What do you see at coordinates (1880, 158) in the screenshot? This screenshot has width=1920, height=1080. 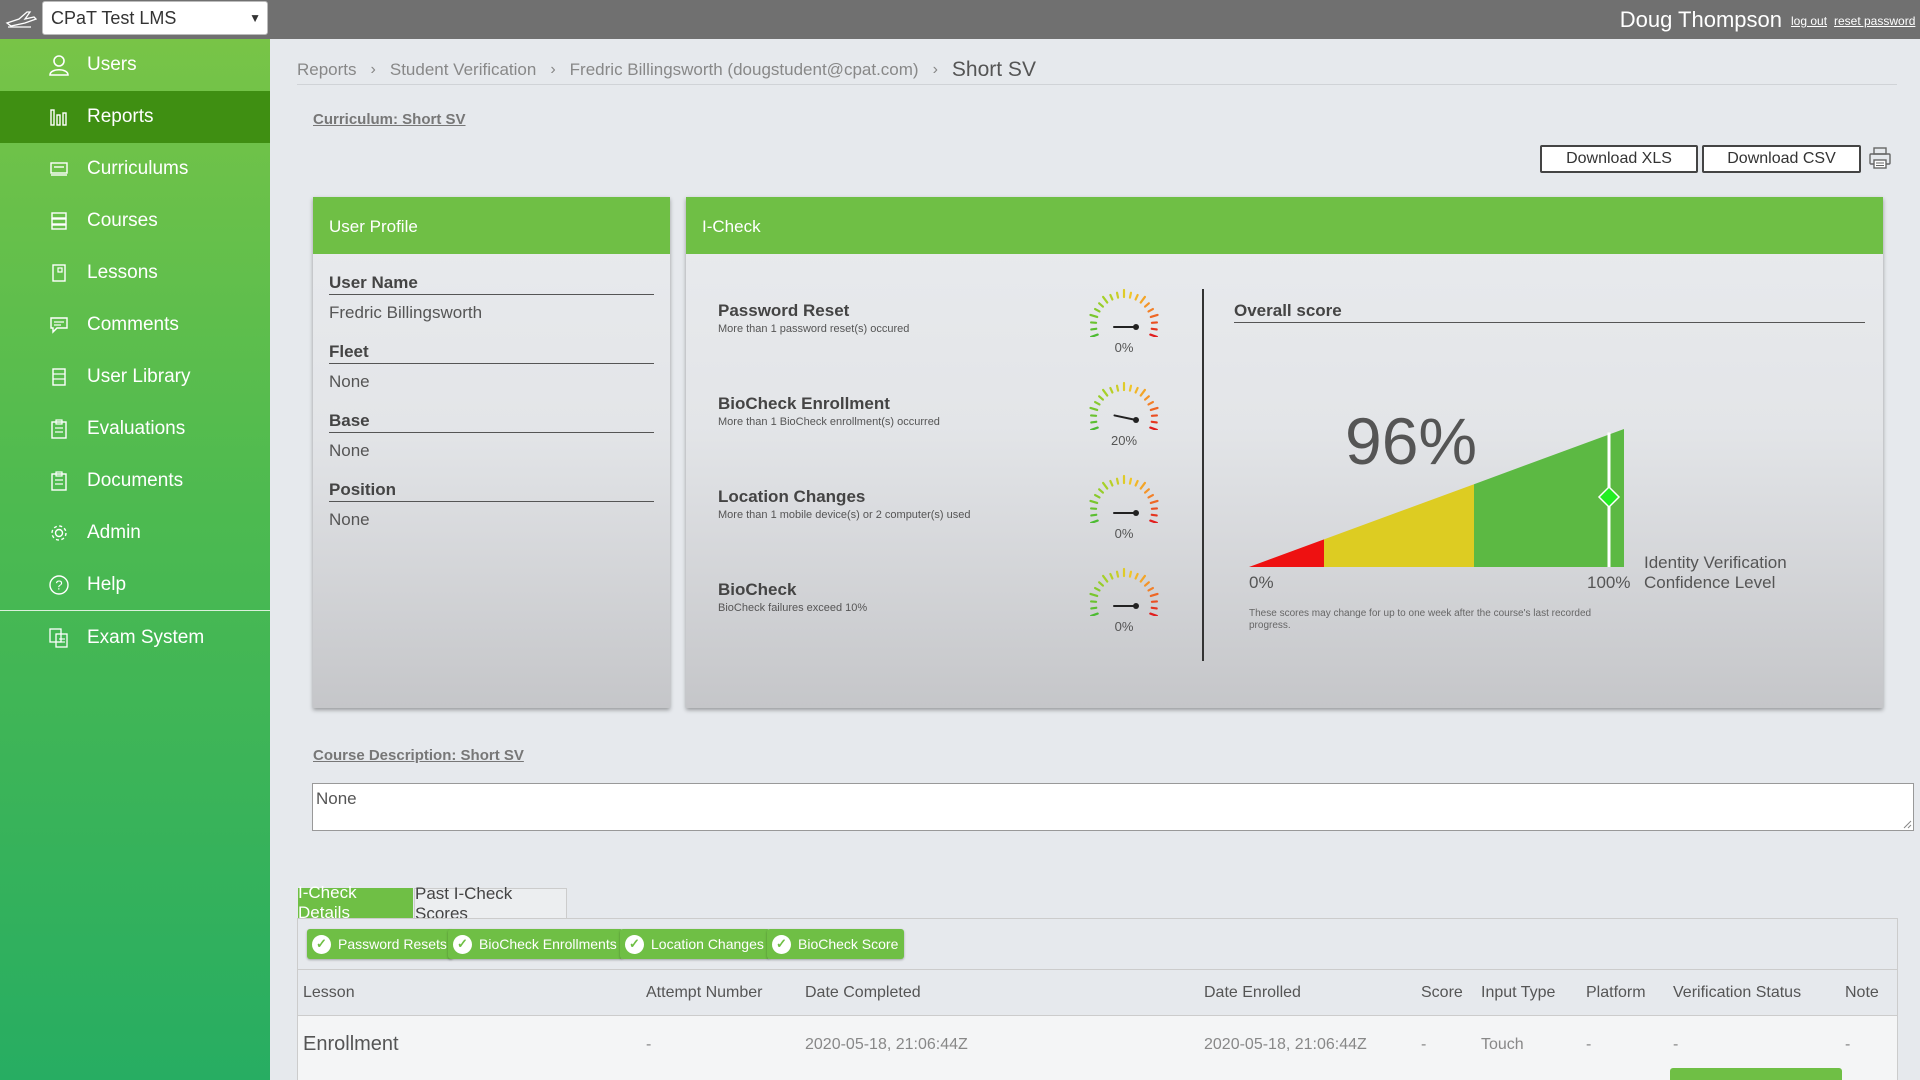 I see `printer-icon` at bounding box center [1880, 158].